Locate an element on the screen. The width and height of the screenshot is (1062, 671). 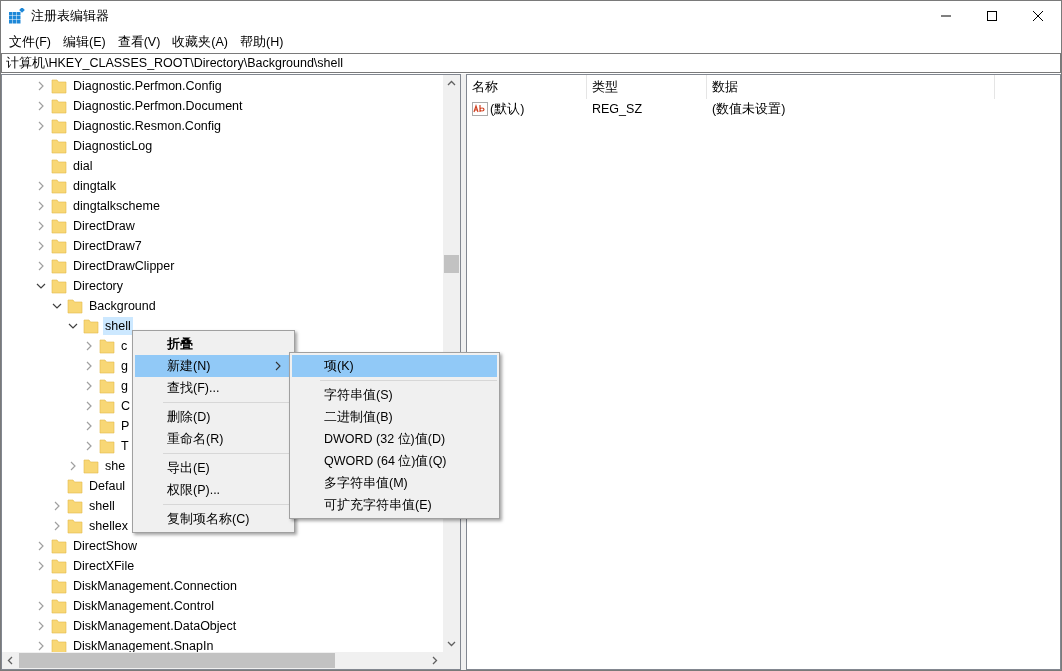
table-cell-text: (数值未设置) is located at coordinates (748, 109).